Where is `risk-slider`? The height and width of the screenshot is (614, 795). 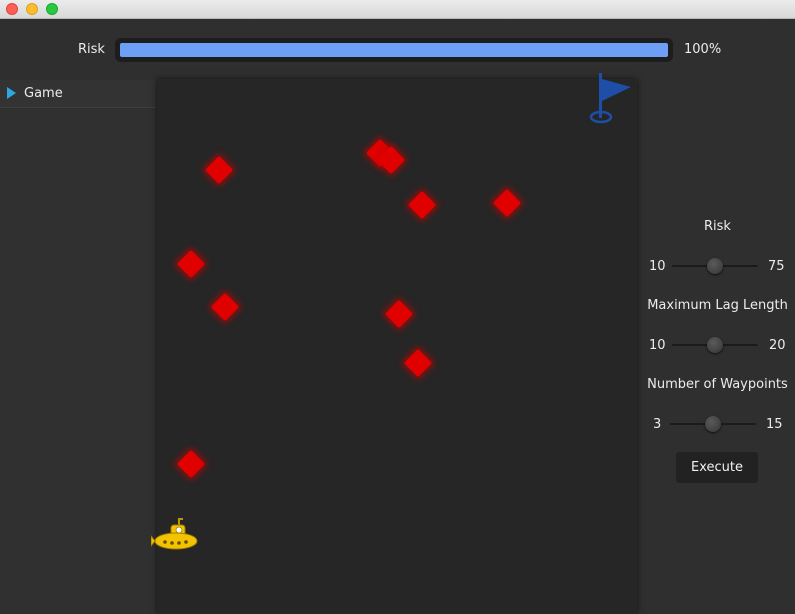
risk-slider is located at coordinates (715, 266).